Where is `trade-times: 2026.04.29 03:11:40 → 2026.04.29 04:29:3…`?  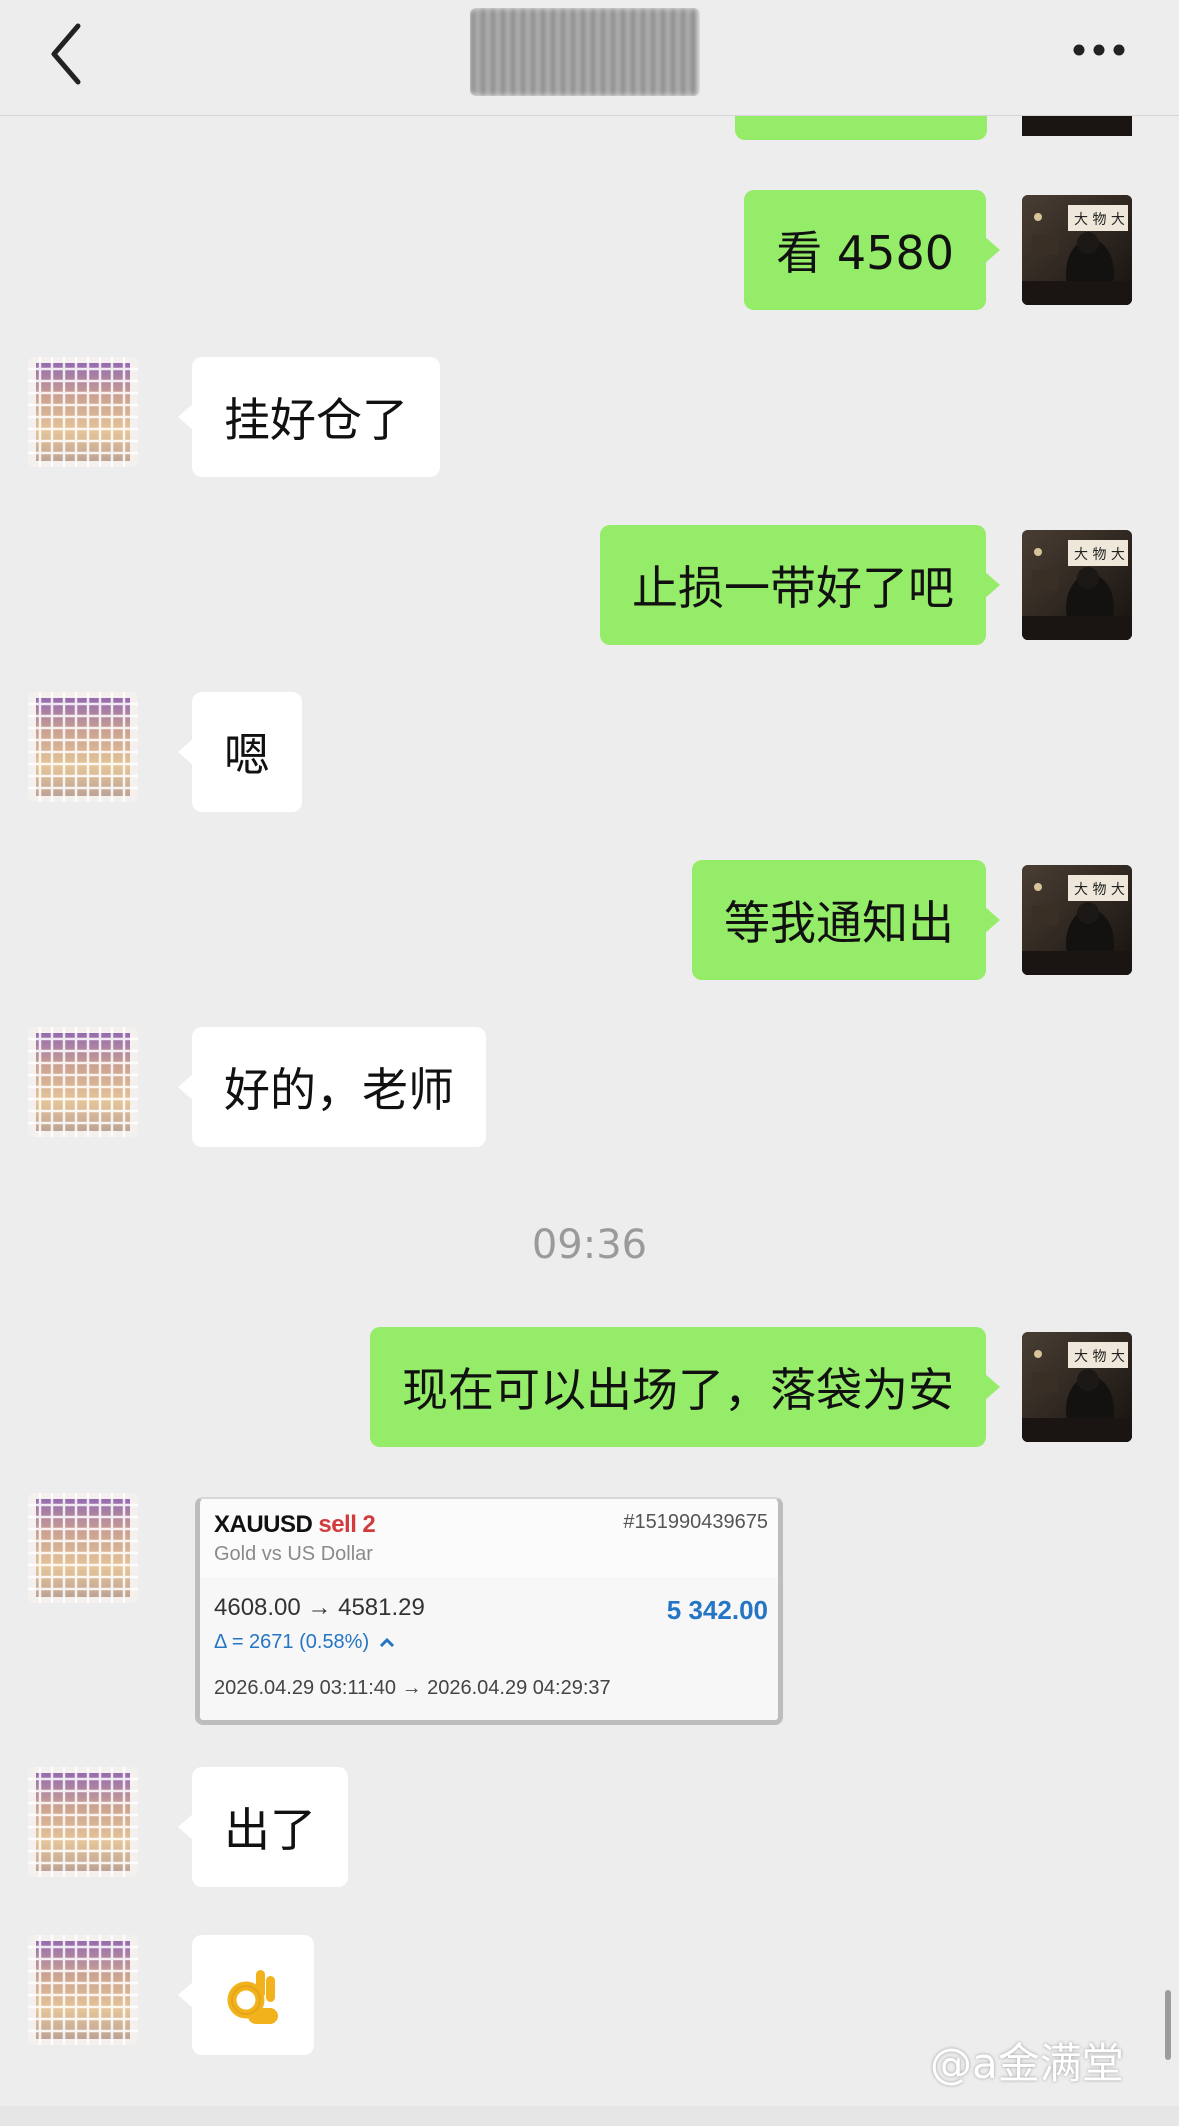 trade-times: 2026.04.29 03:11:40 → 2026.04.29 04:29:3… is located at coordinates (412, 1688).